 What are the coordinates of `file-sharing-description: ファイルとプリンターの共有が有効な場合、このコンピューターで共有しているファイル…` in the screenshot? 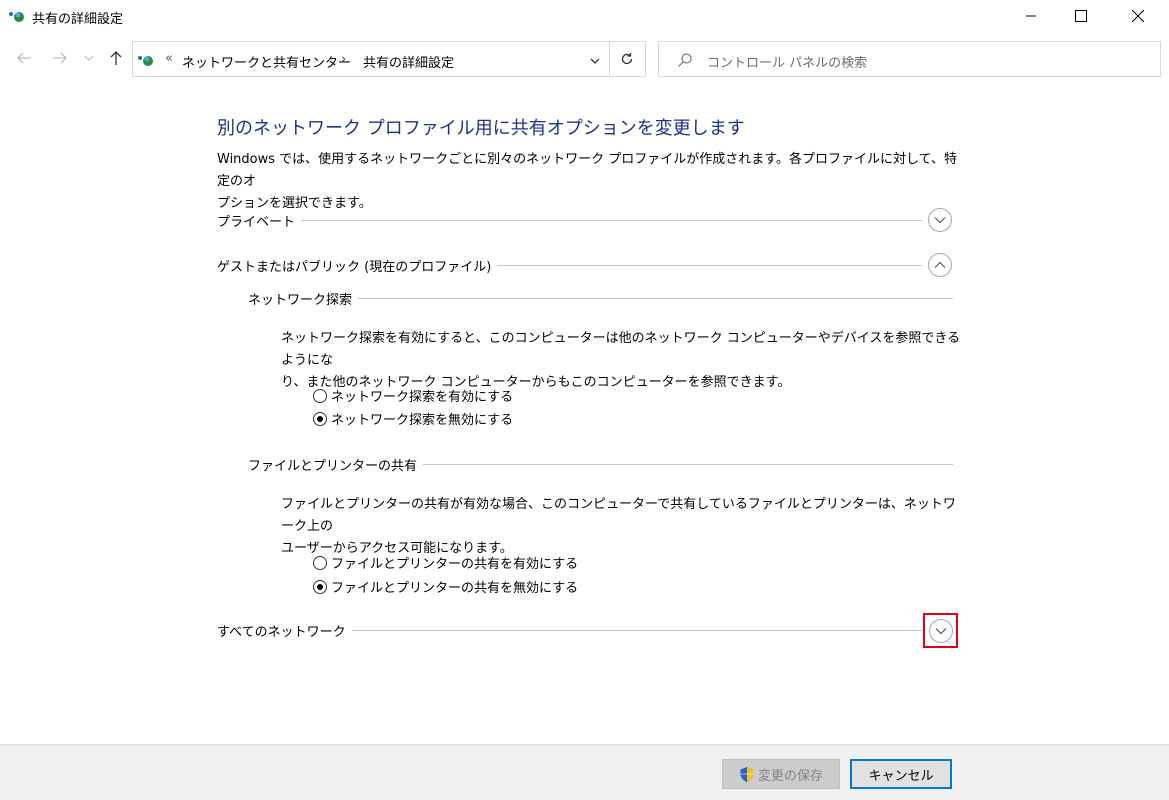 It's located at (621, 527).